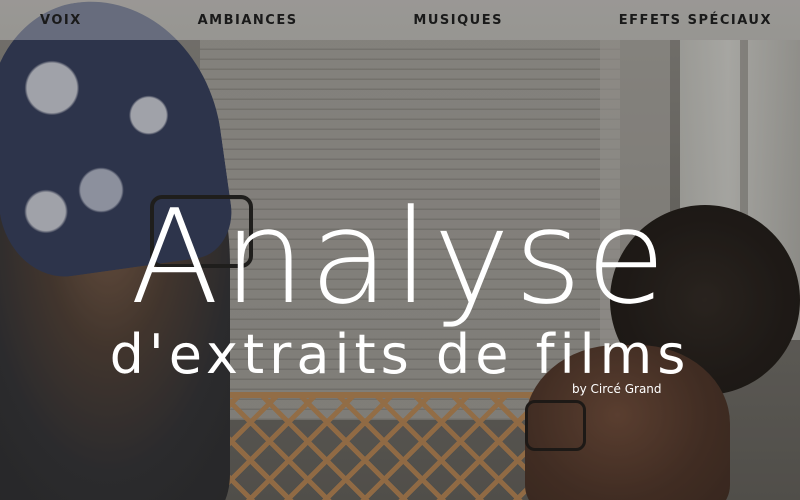 This screenshot has height=500, width=800. I want to click on nav-item-ambiances: AMBIANCES, so click(248, 20).